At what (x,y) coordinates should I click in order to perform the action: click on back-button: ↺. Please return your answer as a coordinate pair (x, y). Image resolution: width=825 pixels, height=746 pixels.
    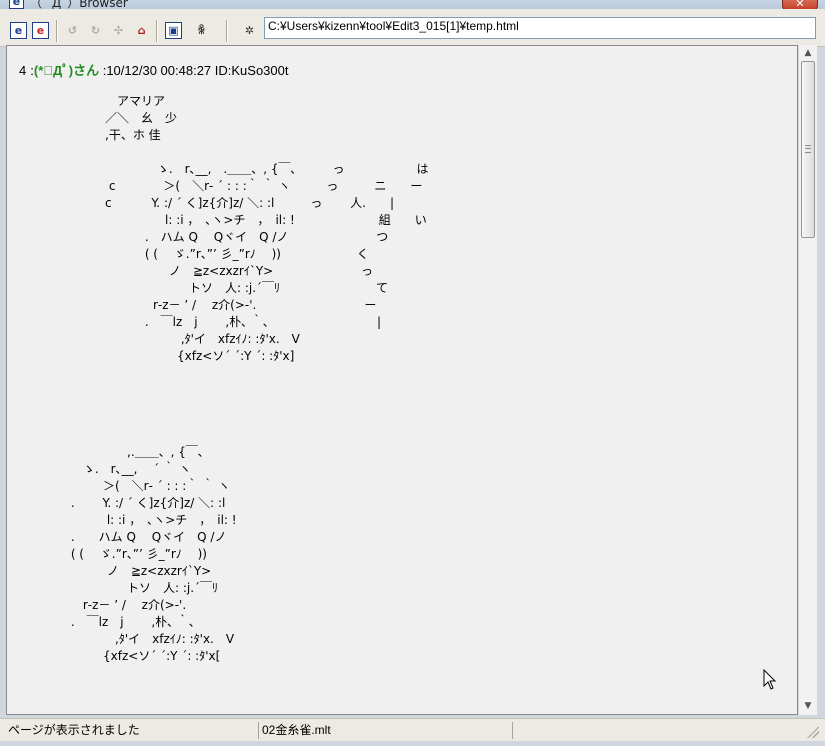
    Looking at the image, I should click on (72, 30).